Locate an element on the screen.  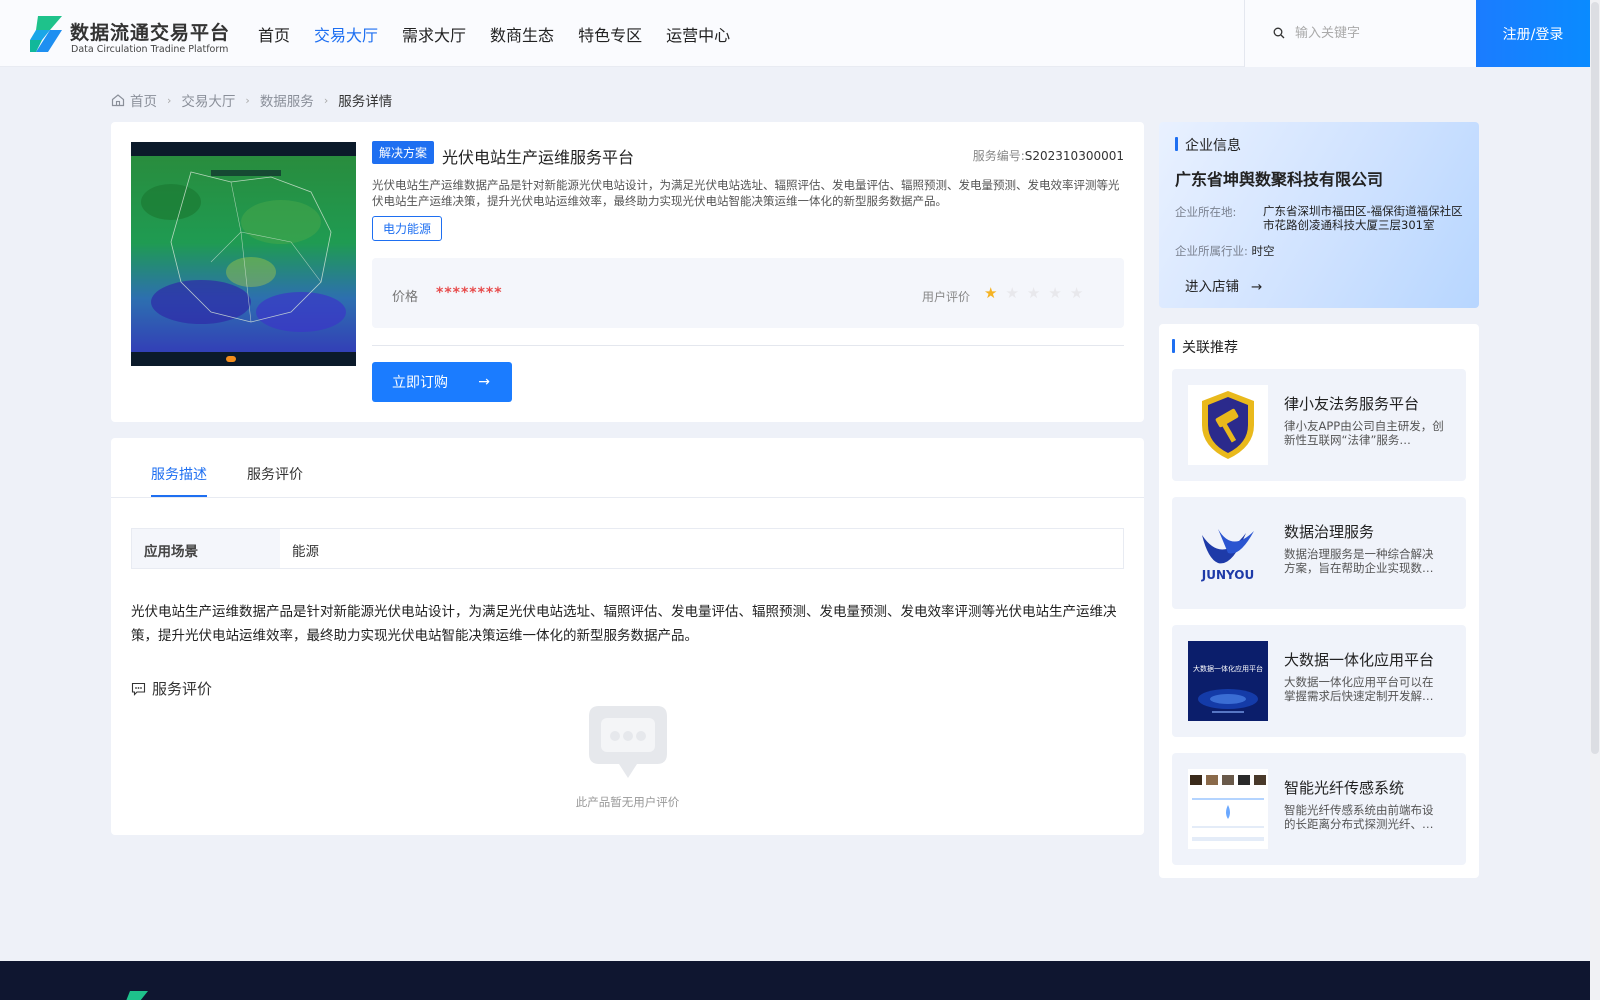
reviews-title: 服务评价 is located at coordinates (182, 689).